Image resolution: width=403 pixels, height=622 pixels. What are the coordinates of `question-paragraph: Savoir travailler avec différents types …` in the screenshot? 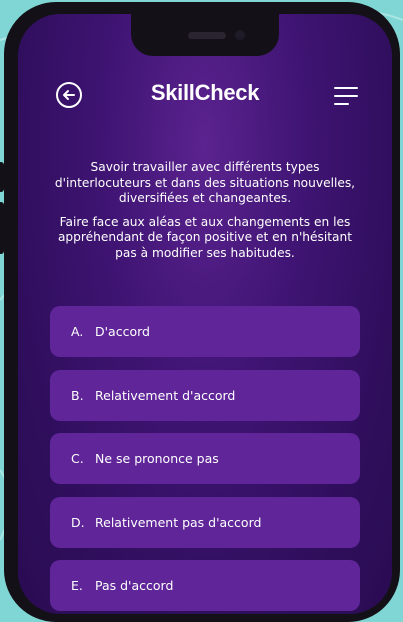 It's located at (205, 182).